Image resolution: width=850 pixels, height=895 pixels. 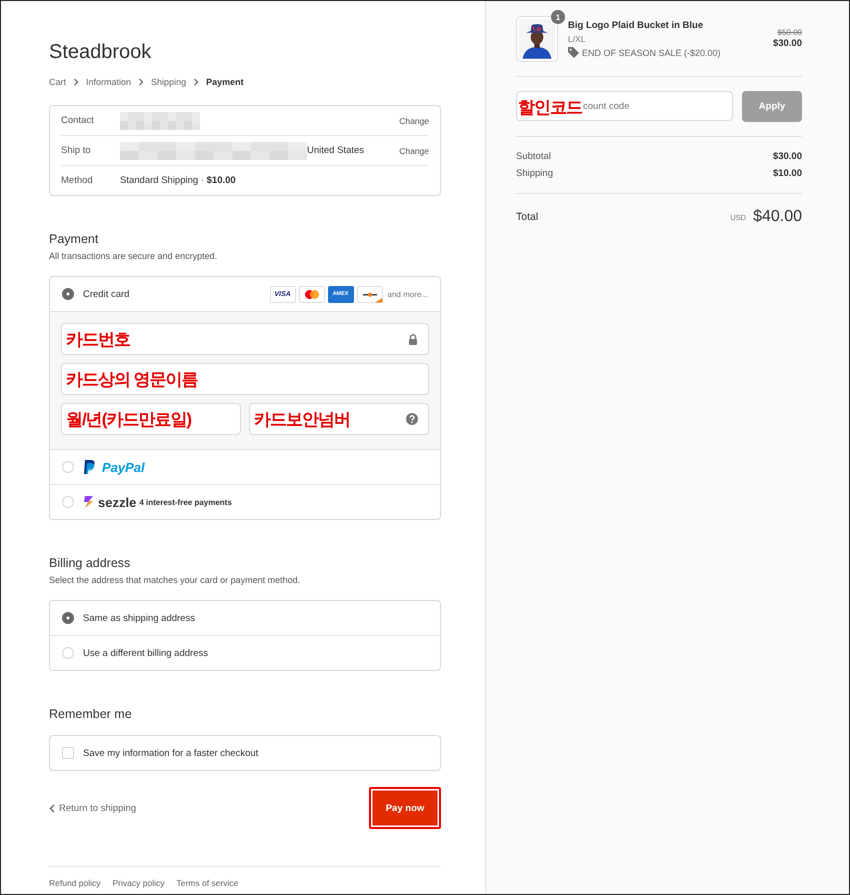 I want to click on paypal-icon, so click(x=89, y=467).